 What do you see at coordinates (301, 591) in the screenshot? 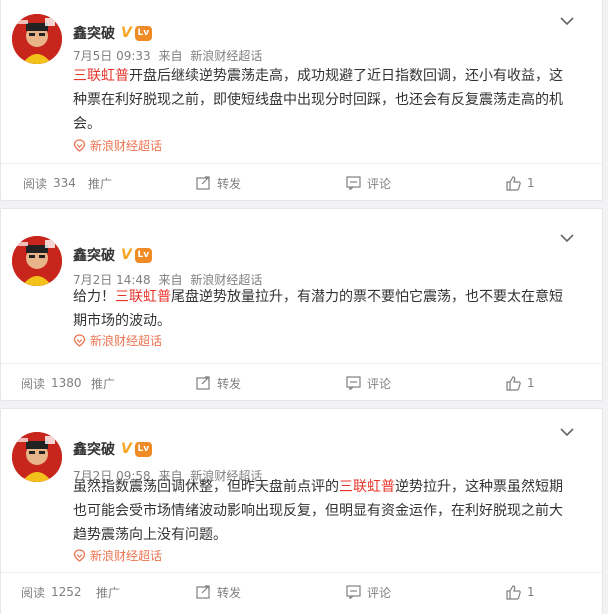
I see `action-bar: 阅读 1252 推广 转发 评论 1` at bounding box center [301, 591].